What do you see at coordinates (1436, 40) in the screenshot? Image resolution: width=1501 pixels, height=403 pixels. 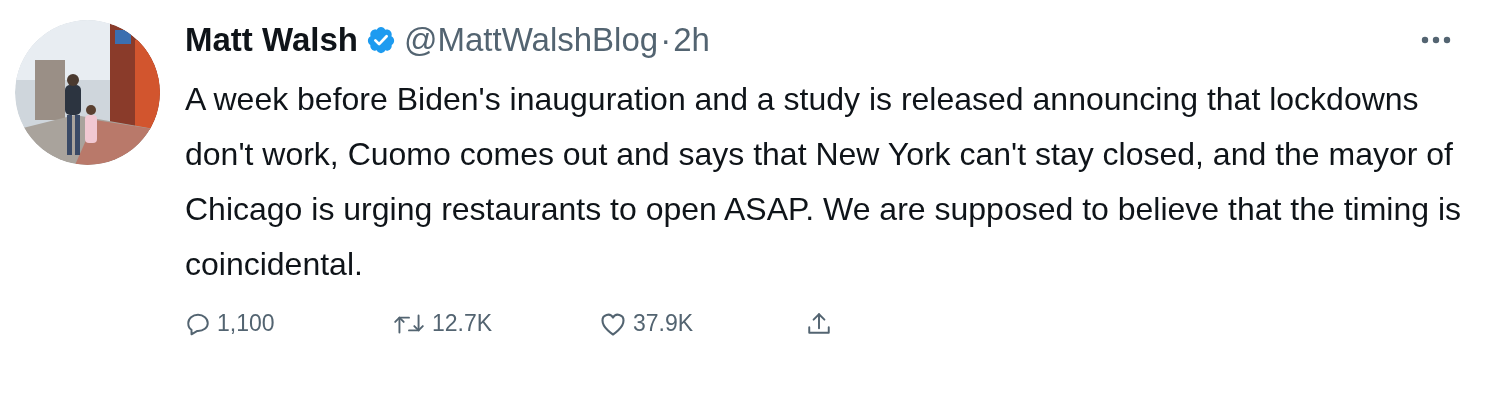 I see `more-options-icon` at bounding box center [1436, 40].